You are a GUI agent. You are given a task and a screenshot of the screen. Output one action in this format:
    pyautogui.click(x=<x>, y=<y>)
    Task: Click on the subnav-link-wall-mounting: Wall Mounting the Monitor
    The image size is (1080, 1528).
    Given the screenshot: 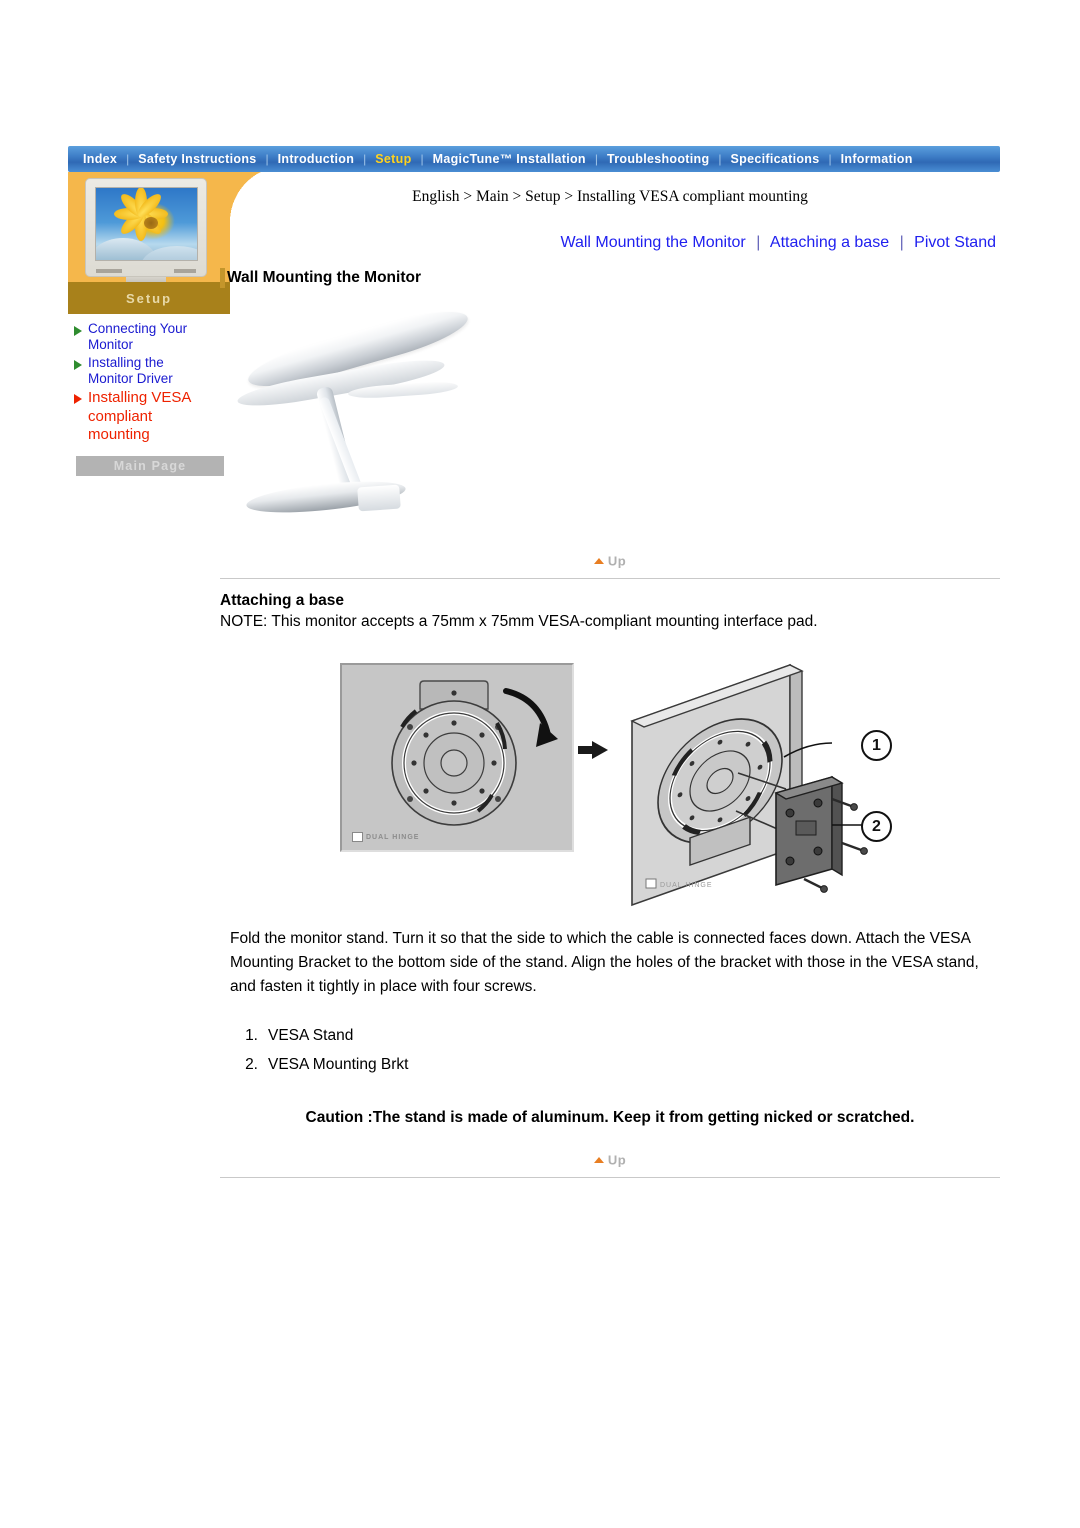 What is the action you would take?
    pyautogui.click(x=652, y=242)
    